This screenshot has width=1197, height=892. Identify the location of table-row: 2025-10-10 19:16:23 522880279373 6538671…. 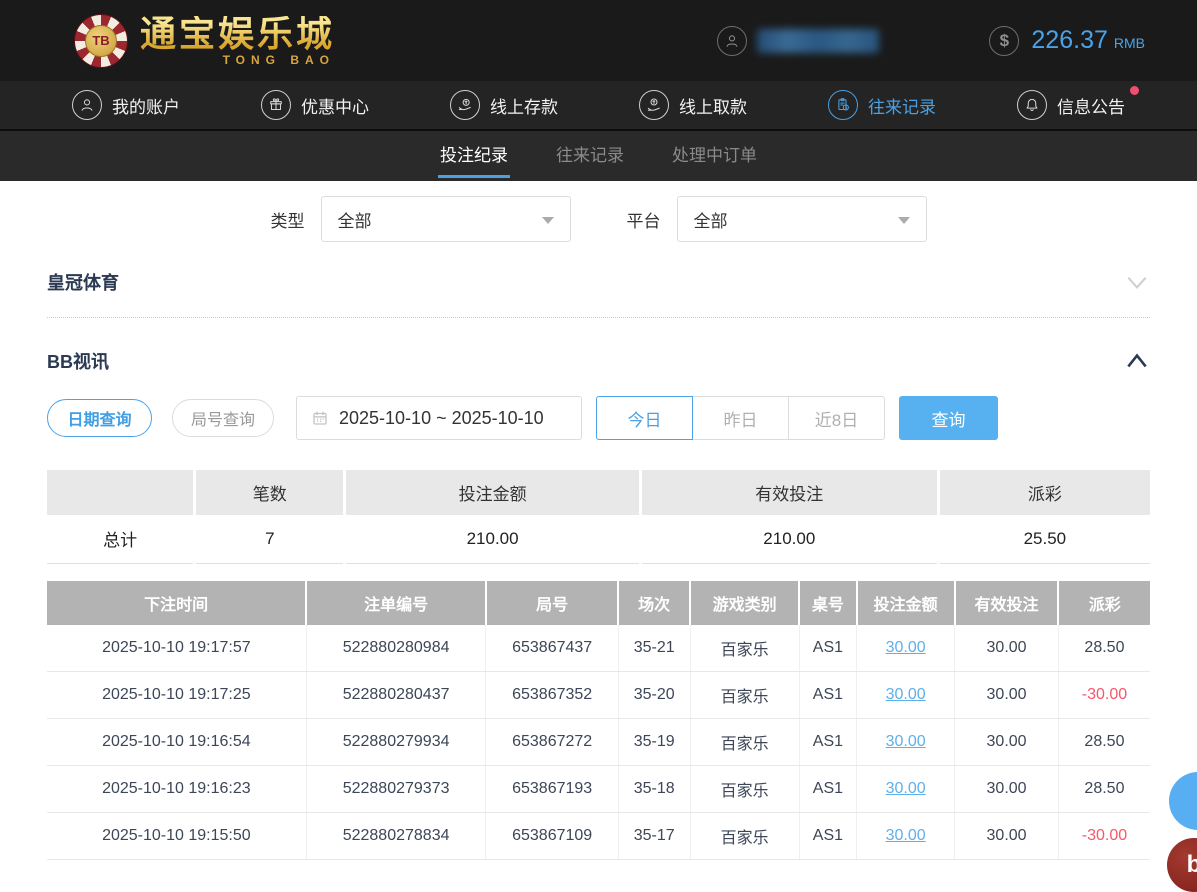
(598, 789).